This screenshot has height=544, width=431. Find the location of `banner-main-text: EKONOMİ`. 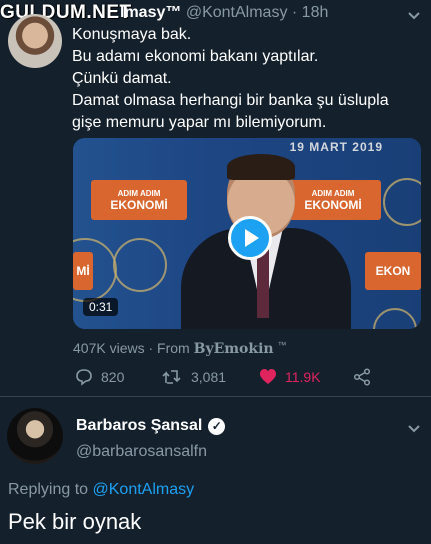

banner-main-text: EKONOMİ is located at coordinates (139, 204).